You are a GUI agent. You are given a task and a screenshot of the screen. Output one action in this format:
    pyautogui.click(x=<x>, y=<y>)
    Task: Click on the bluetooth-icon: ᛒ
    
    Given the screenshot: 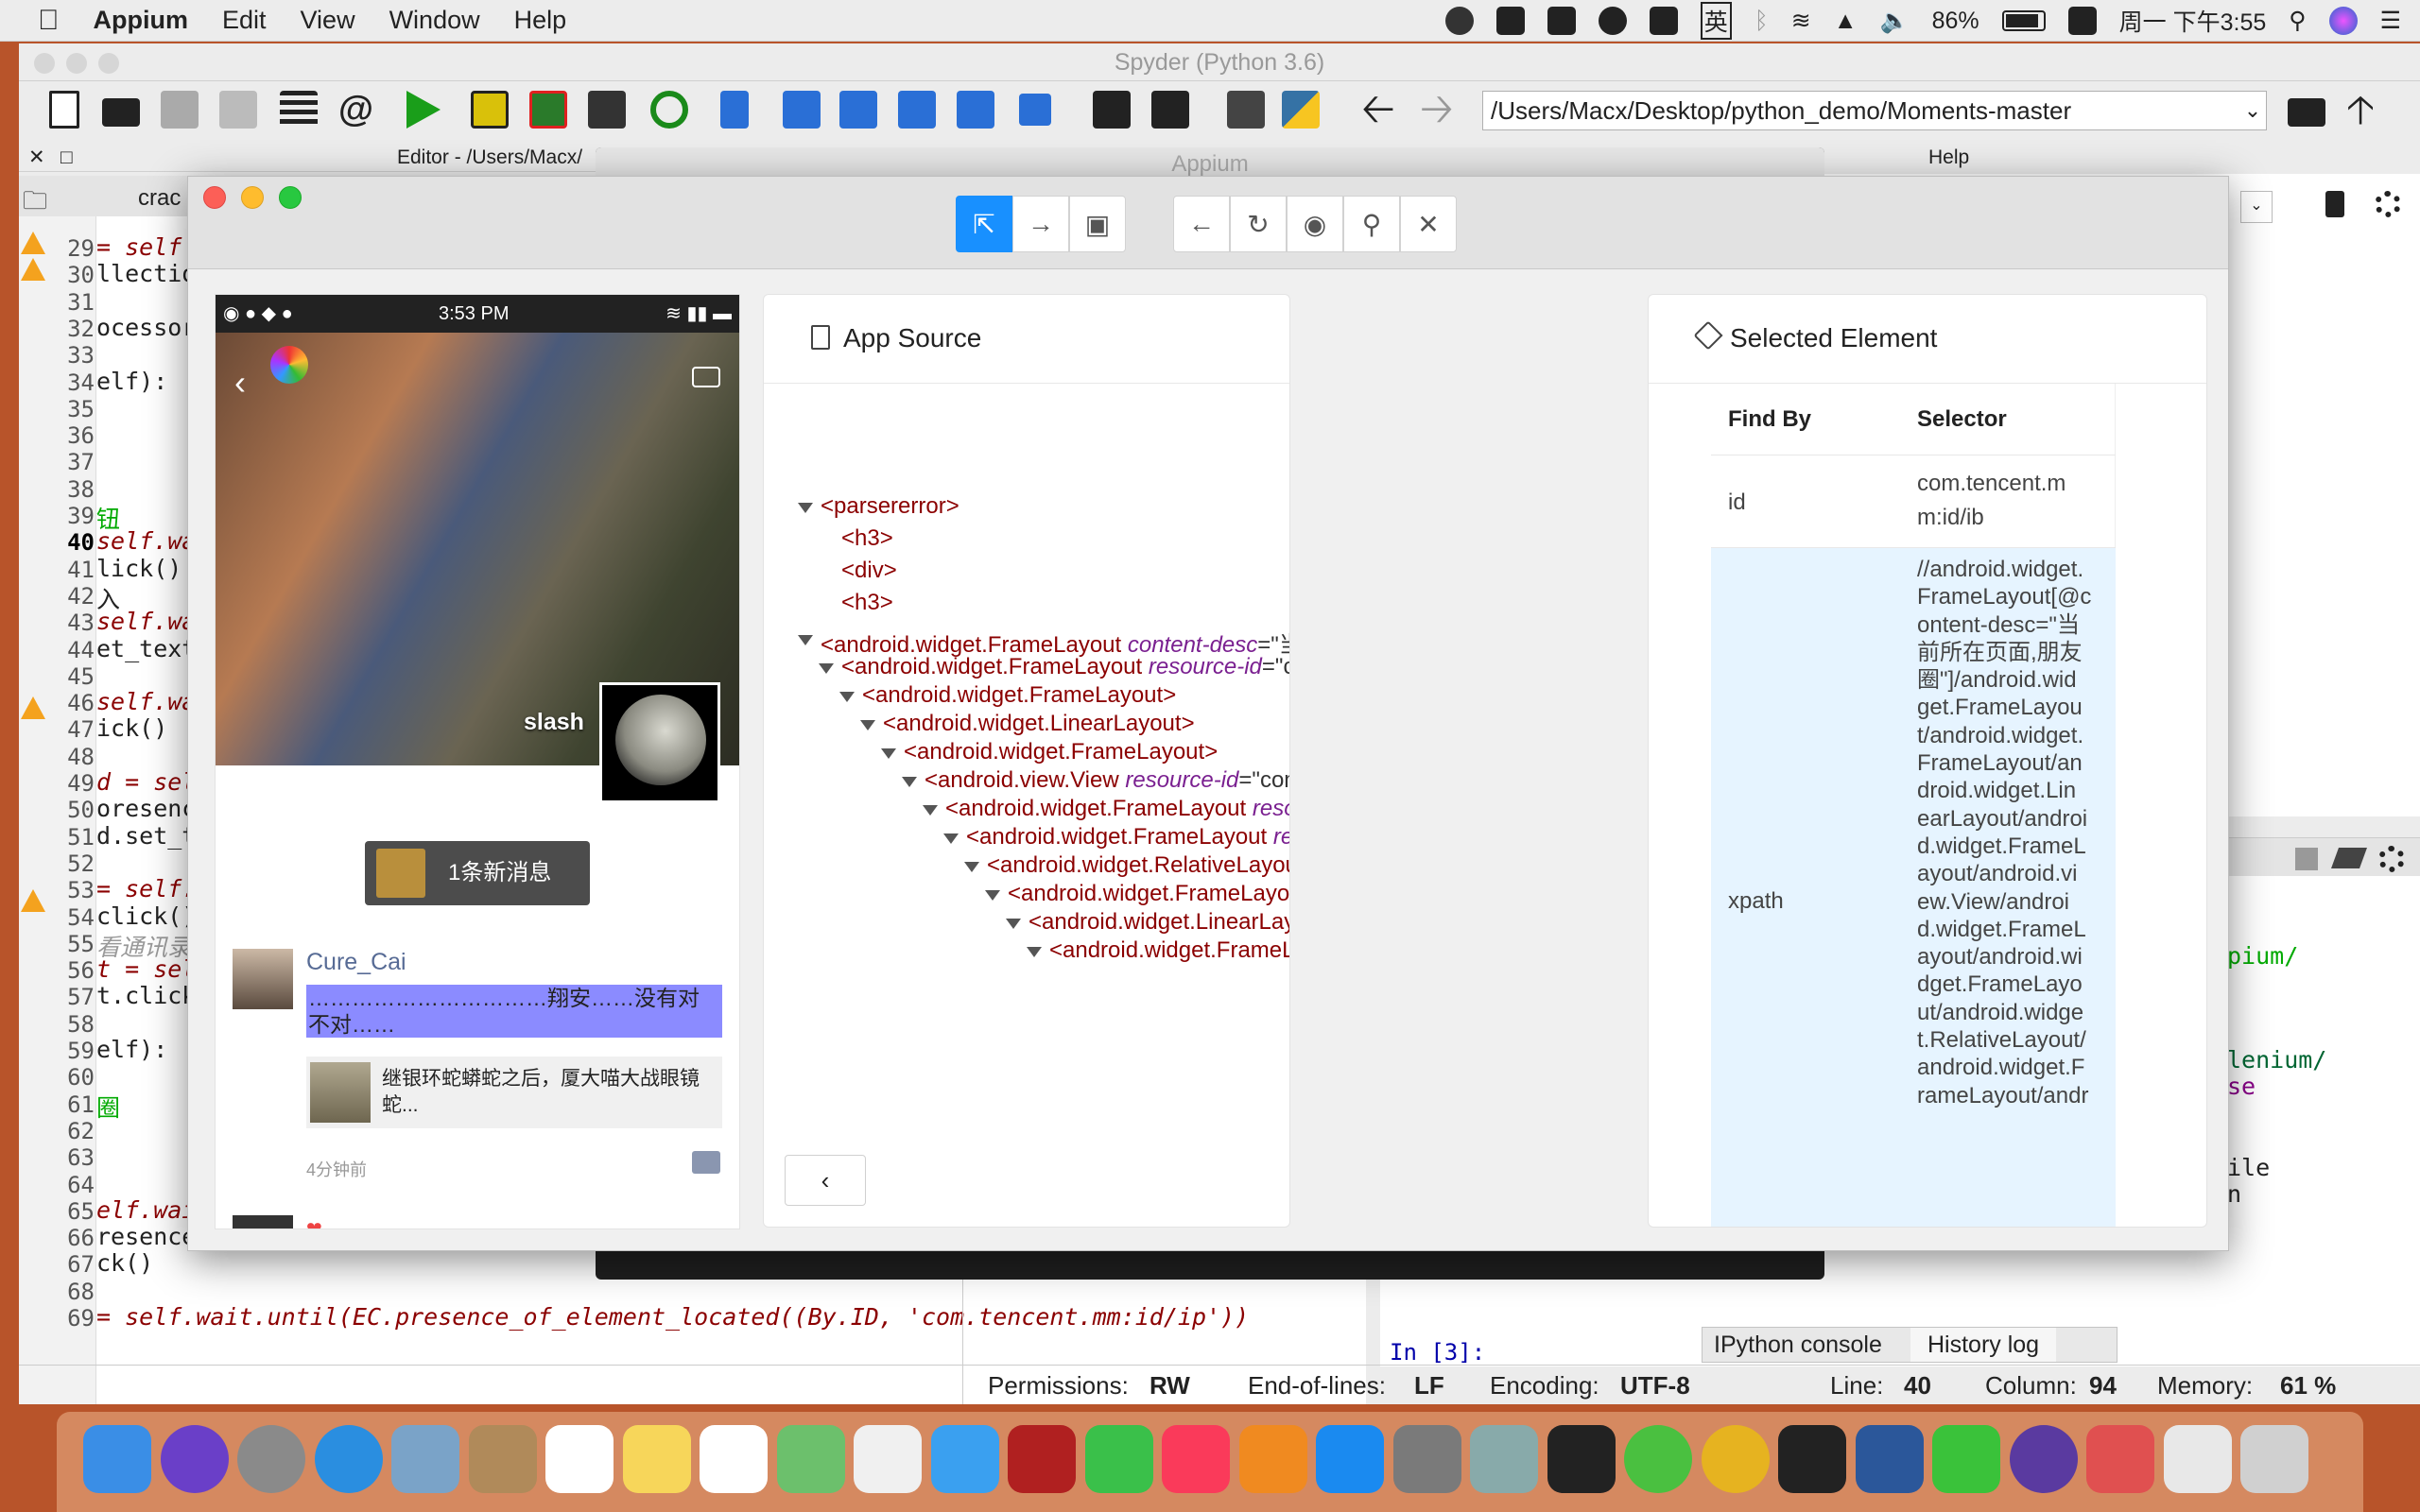 What is the action you would take?
    pyautogui.click(x=1761, y=21)
    